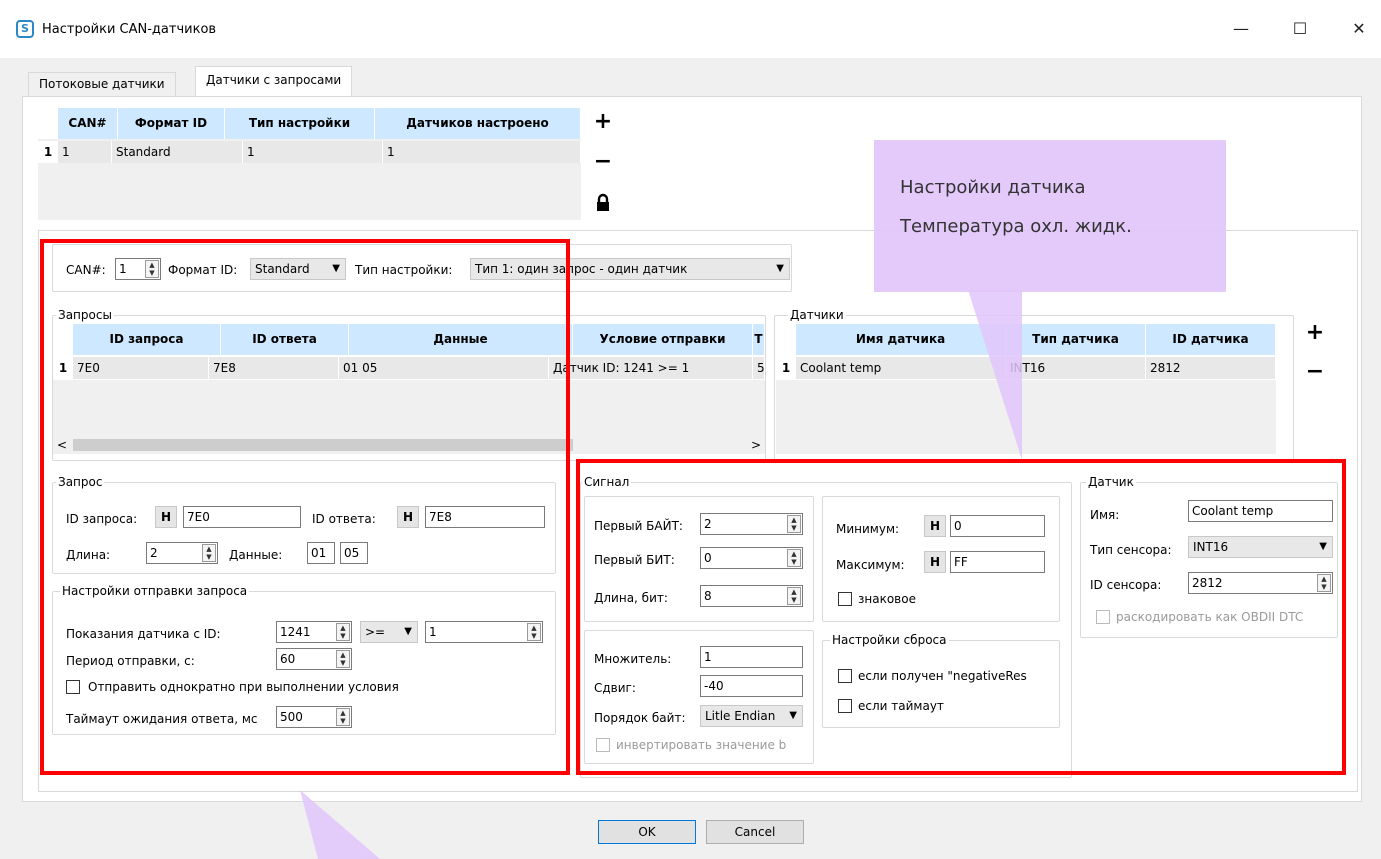 The width and height of the screenshot is (1381, 859). Describe the element at coordinates (1016, 226) in the screenshot. I see `callout-text-line-2: Температура охл. жидк.` at that location.